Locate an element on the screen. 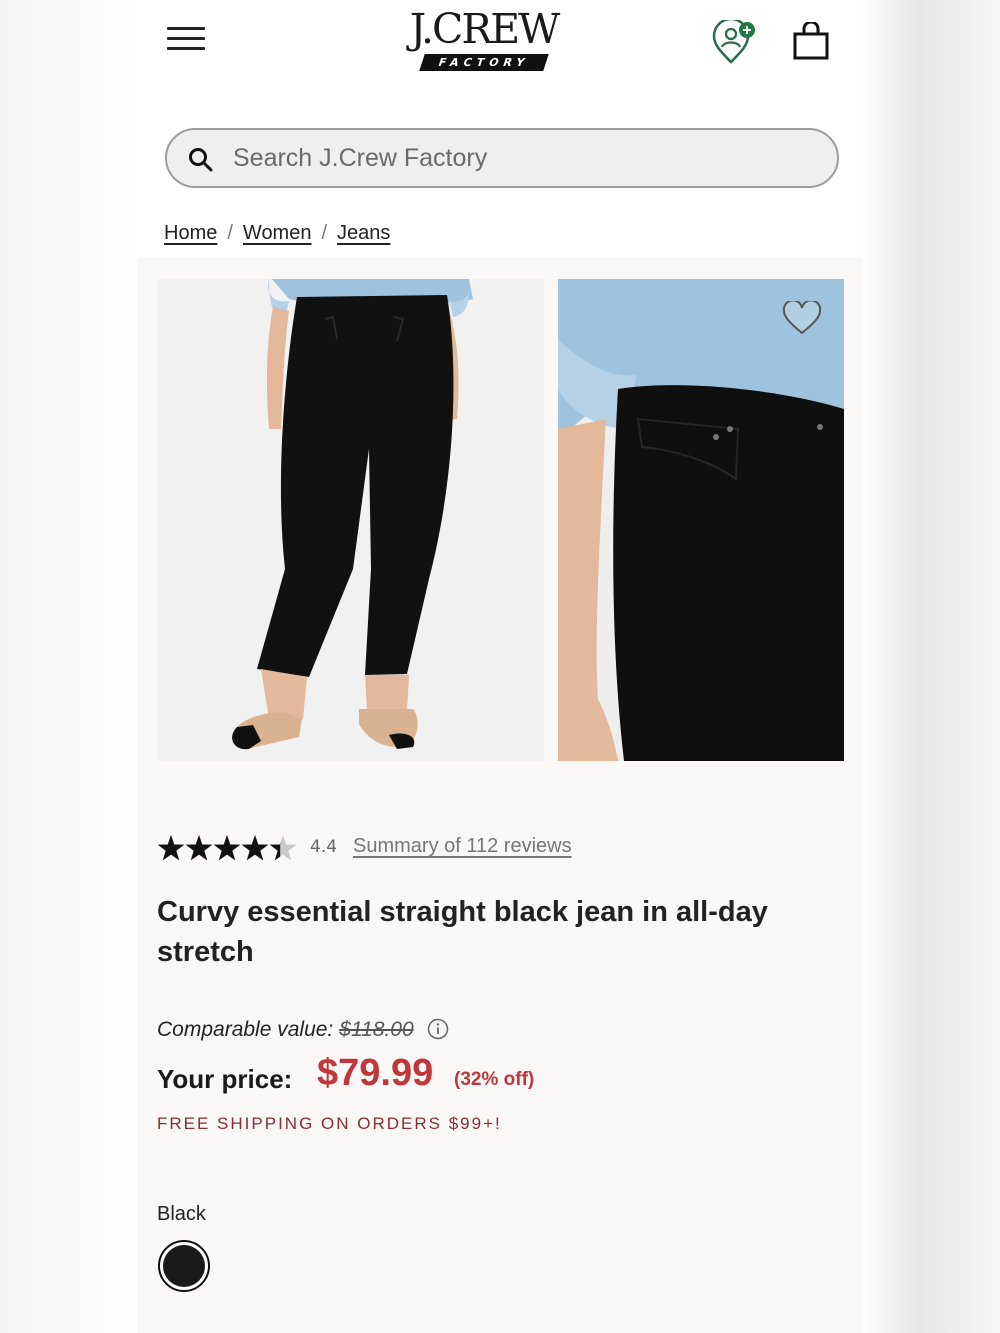  comparable-price: $118.00 is located at coordinates (376, 1029).